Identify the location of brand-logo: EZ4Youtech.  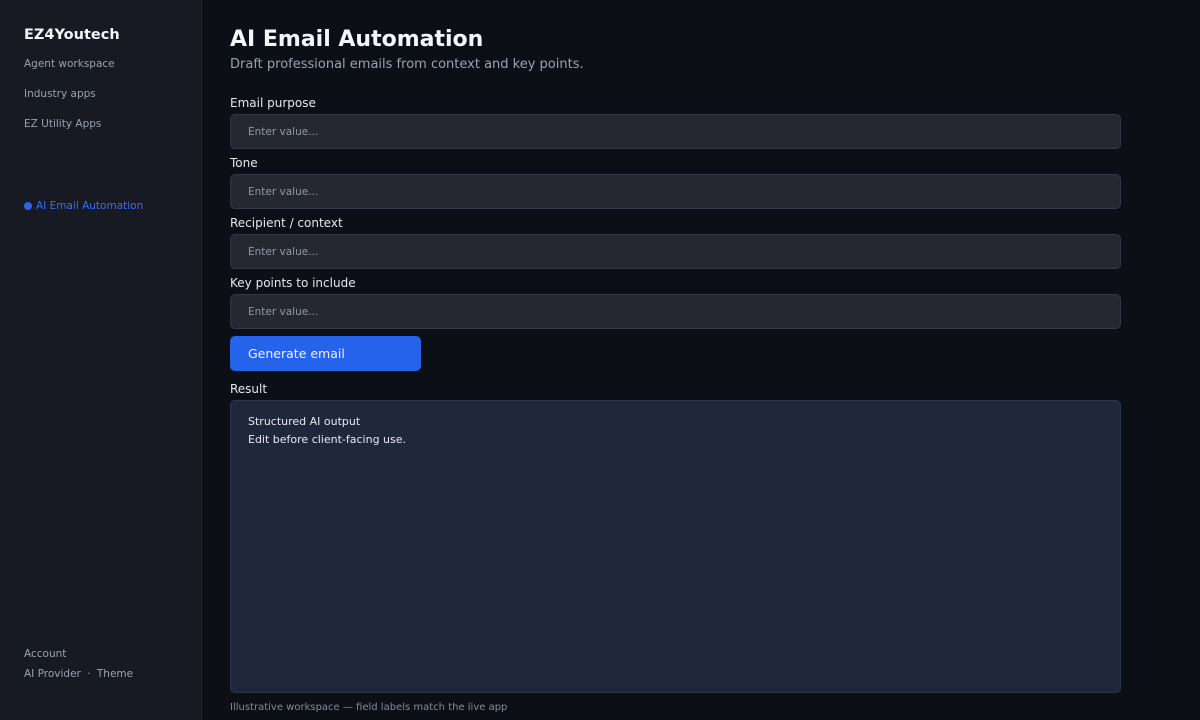
(72, 35).